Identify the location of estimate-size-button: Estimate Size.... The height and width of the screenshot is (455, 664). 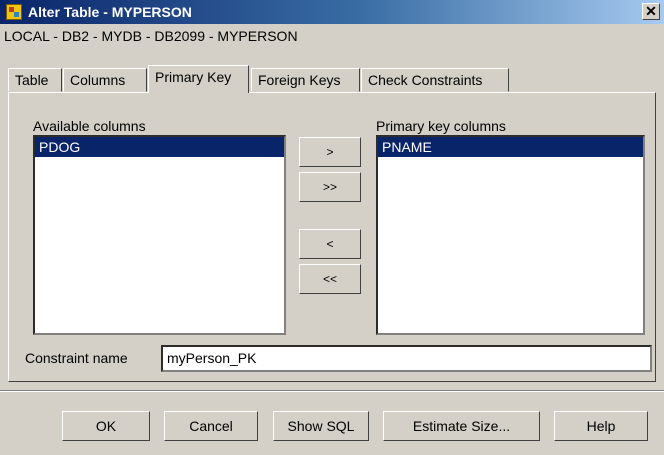
(461, 426).